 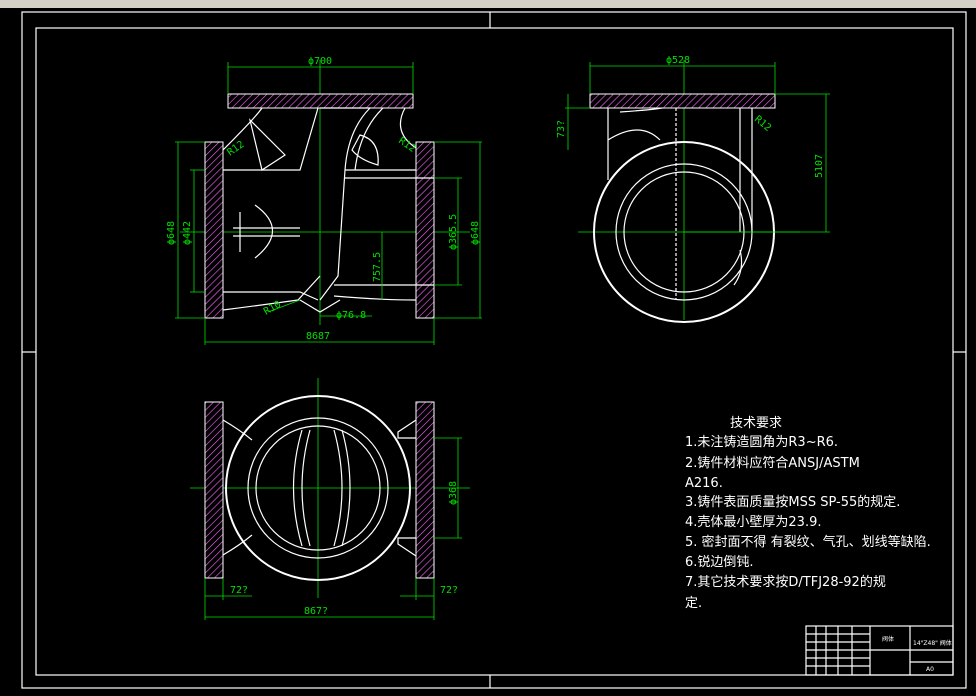 I want to click on front-dim-outer-left: ϕ648, so click(x=171, y=233).